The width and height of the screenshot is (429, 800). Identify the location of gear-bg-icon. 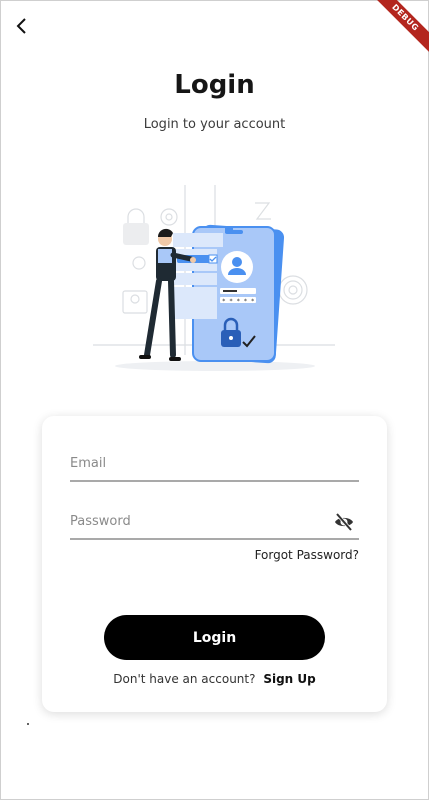
(169, 217).